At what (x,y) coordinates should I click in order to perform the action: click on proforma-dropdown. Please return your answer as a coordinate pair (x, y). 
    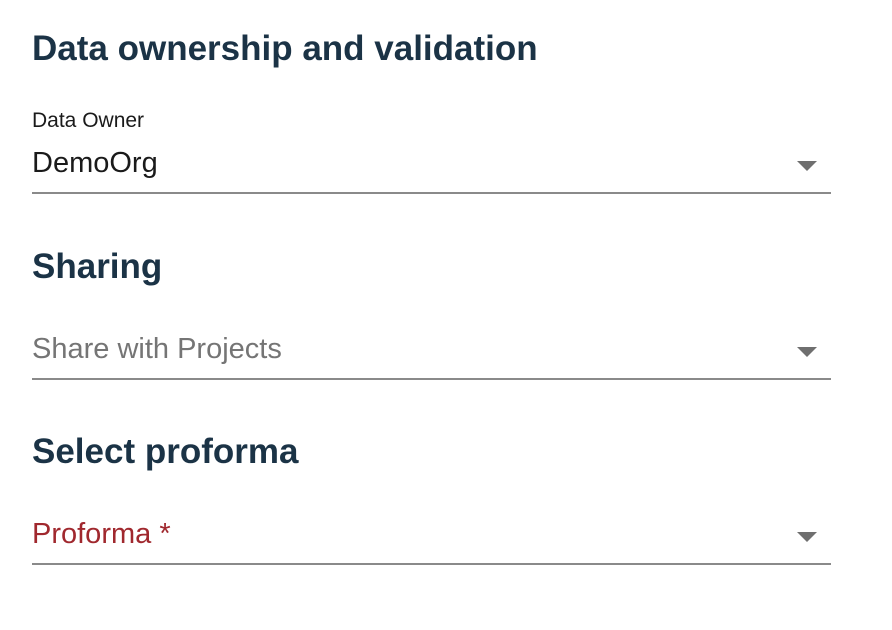
    Looking at the image, I should click on (431, 538).